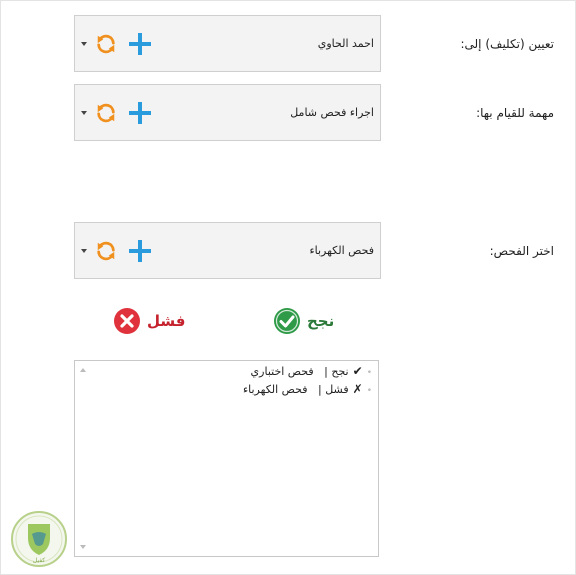 Image resolution: width=576 pixels, height=575 pixels. Describe the element at coordinates (357, 371) in the screenshot. I see `check-mark-icon: ✔` at that location.